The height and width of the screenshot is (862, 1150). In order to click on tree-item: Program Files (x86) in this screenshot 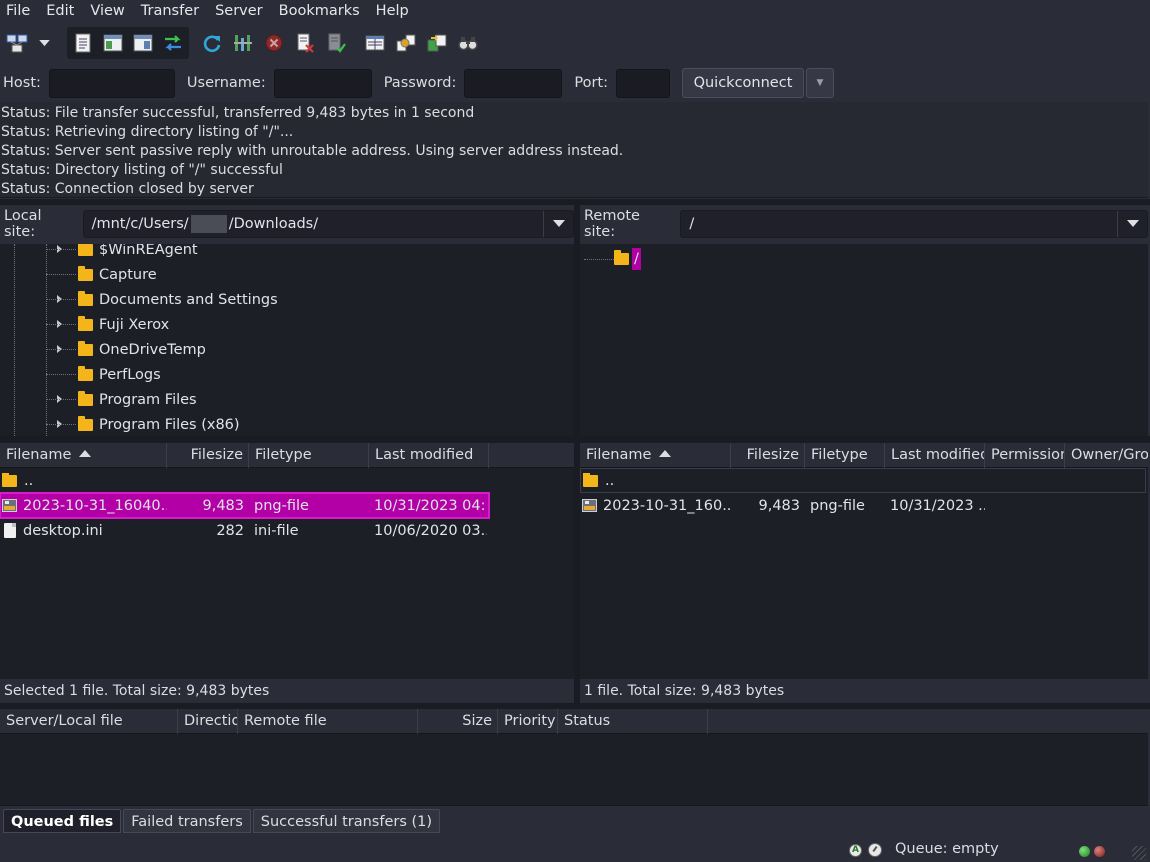, I will do `click(143, 424)`.